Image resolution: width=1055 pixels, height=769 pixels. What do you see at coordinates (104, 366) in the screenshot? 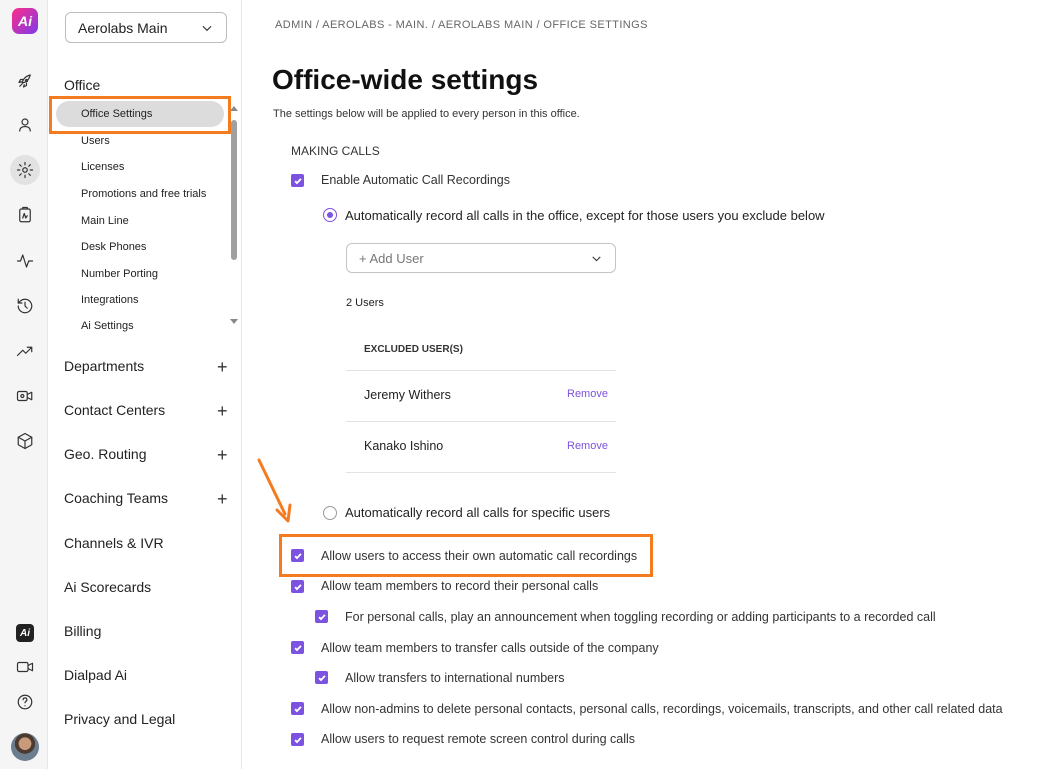
I see `sidebar-section-departments: Departments` at bounding box center [104, 366].